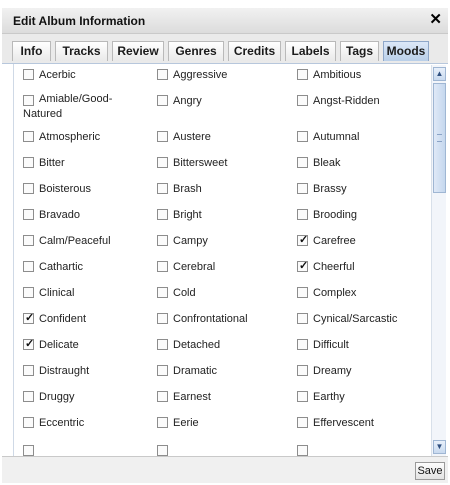  What do you see at coordinates (81, 51) in the screenshot?
I see `tab-tracks: Tracks` at bounding box center [81, 51].